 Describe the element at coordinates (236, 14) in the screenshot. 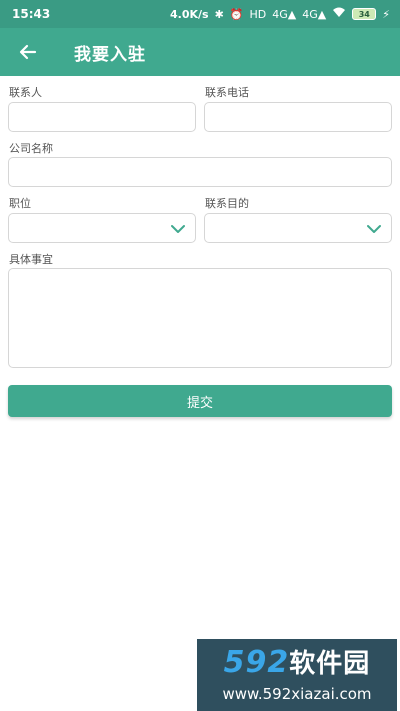

I see `alarm-icon: ⏰` at that location.